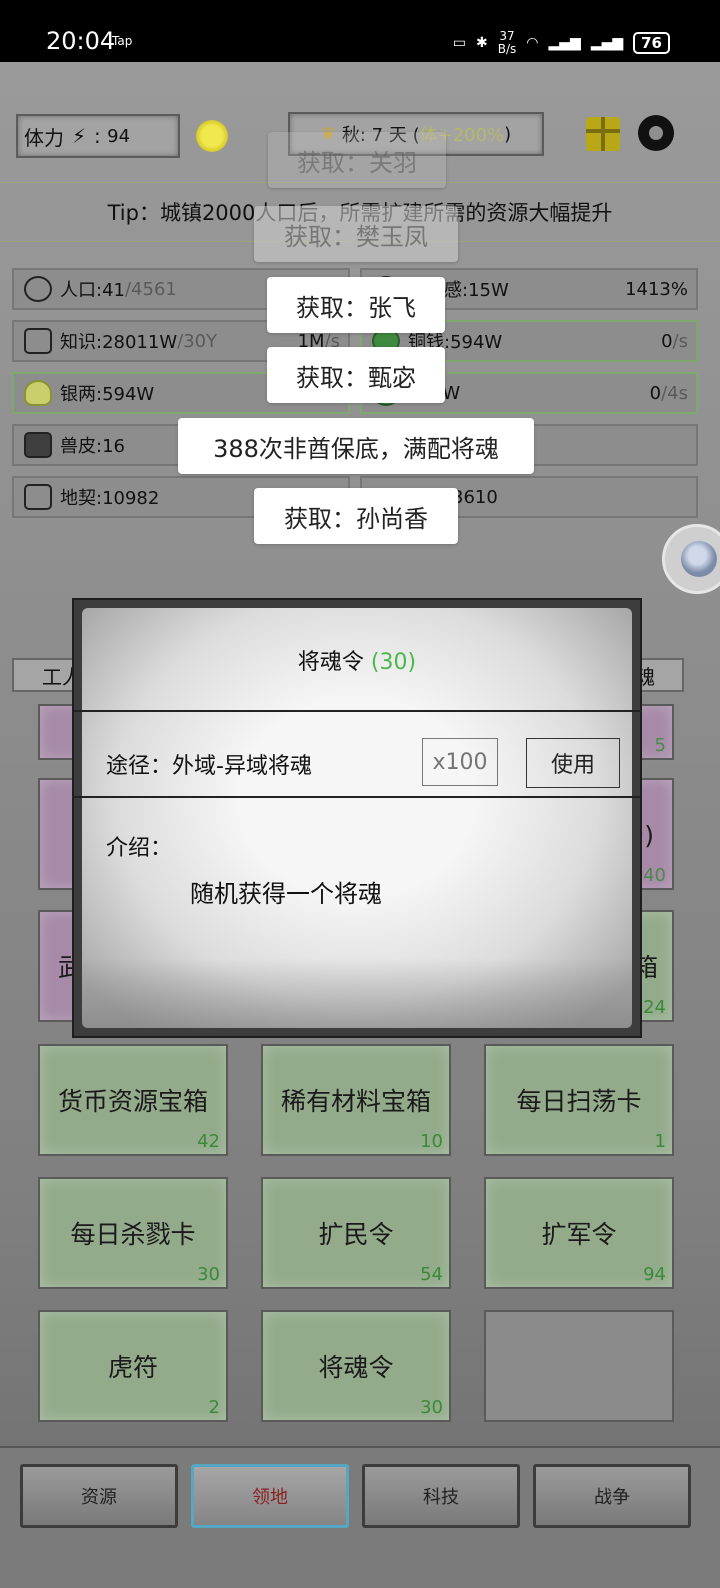 This screenshot has height=1588, width=720. I want to click on stamina-box: 体力 ⚡ : 94, so click(98, 136).